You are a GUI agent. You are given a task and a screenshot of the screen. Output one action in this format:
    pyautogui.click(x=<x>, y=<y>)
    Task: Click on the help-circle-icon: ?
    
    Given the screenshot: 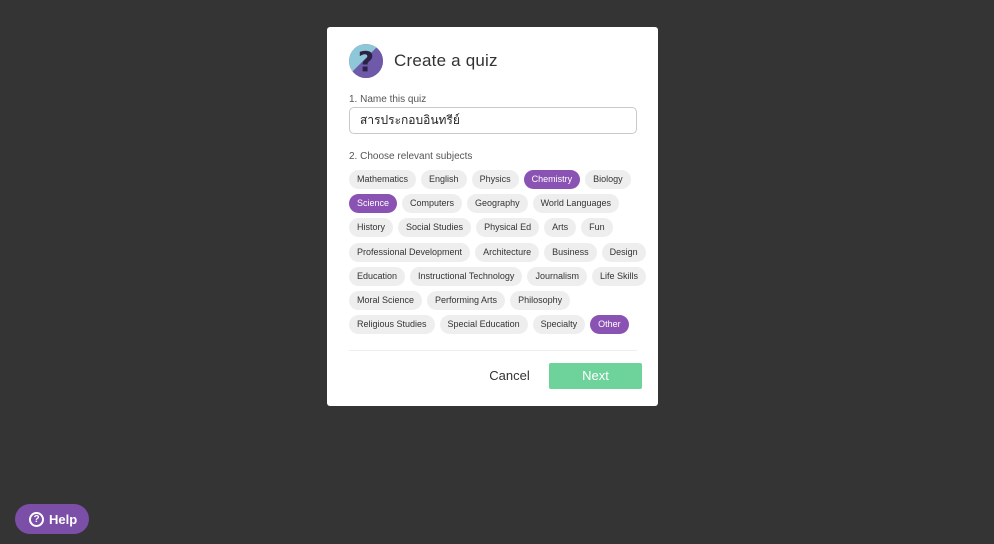 What is the action you would take?
    pyautogui.click(x=36, y=519)
    